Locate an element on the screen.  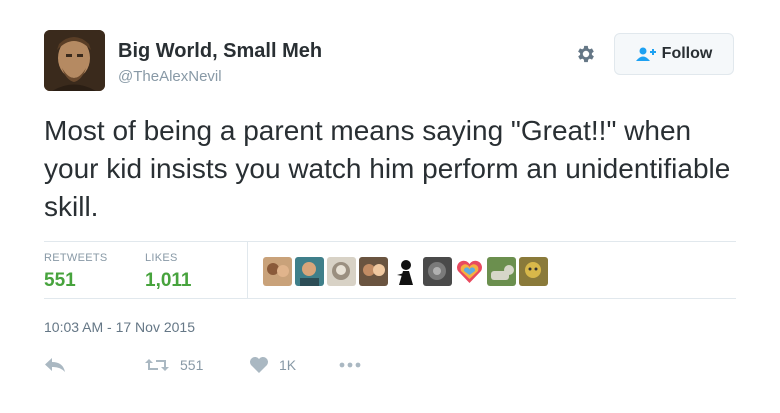
user-handle: @TheAlexNevil is located at coordinates (170, 76).